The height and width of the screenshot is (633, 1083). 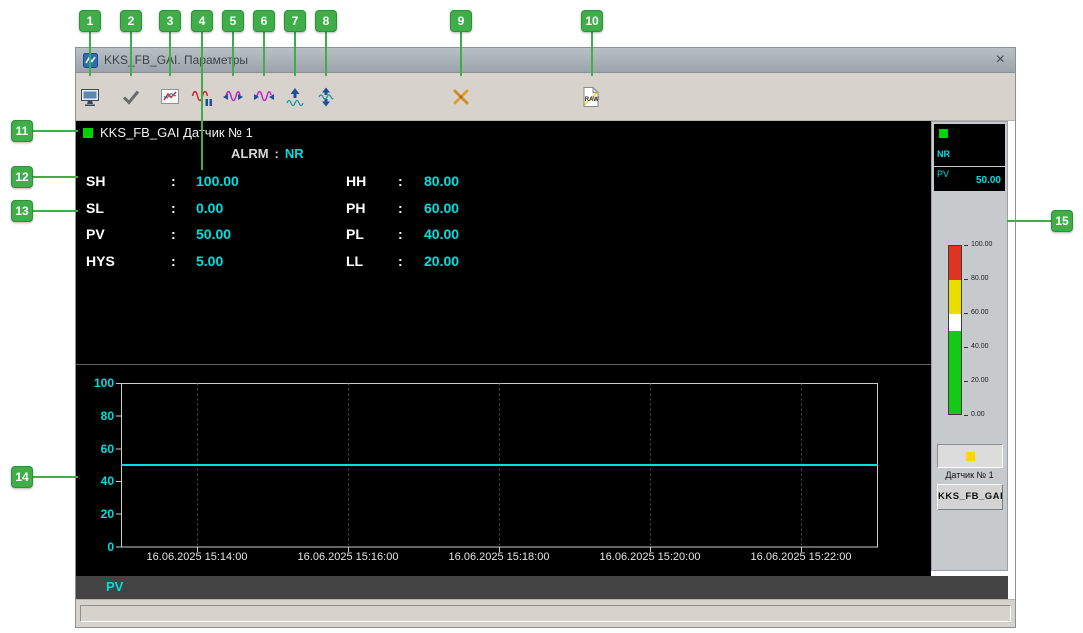 What do you see at coordinates (100, 261) in the screenshot?
I see `param-label-hys: HYS` at bounding box center [100, 261].